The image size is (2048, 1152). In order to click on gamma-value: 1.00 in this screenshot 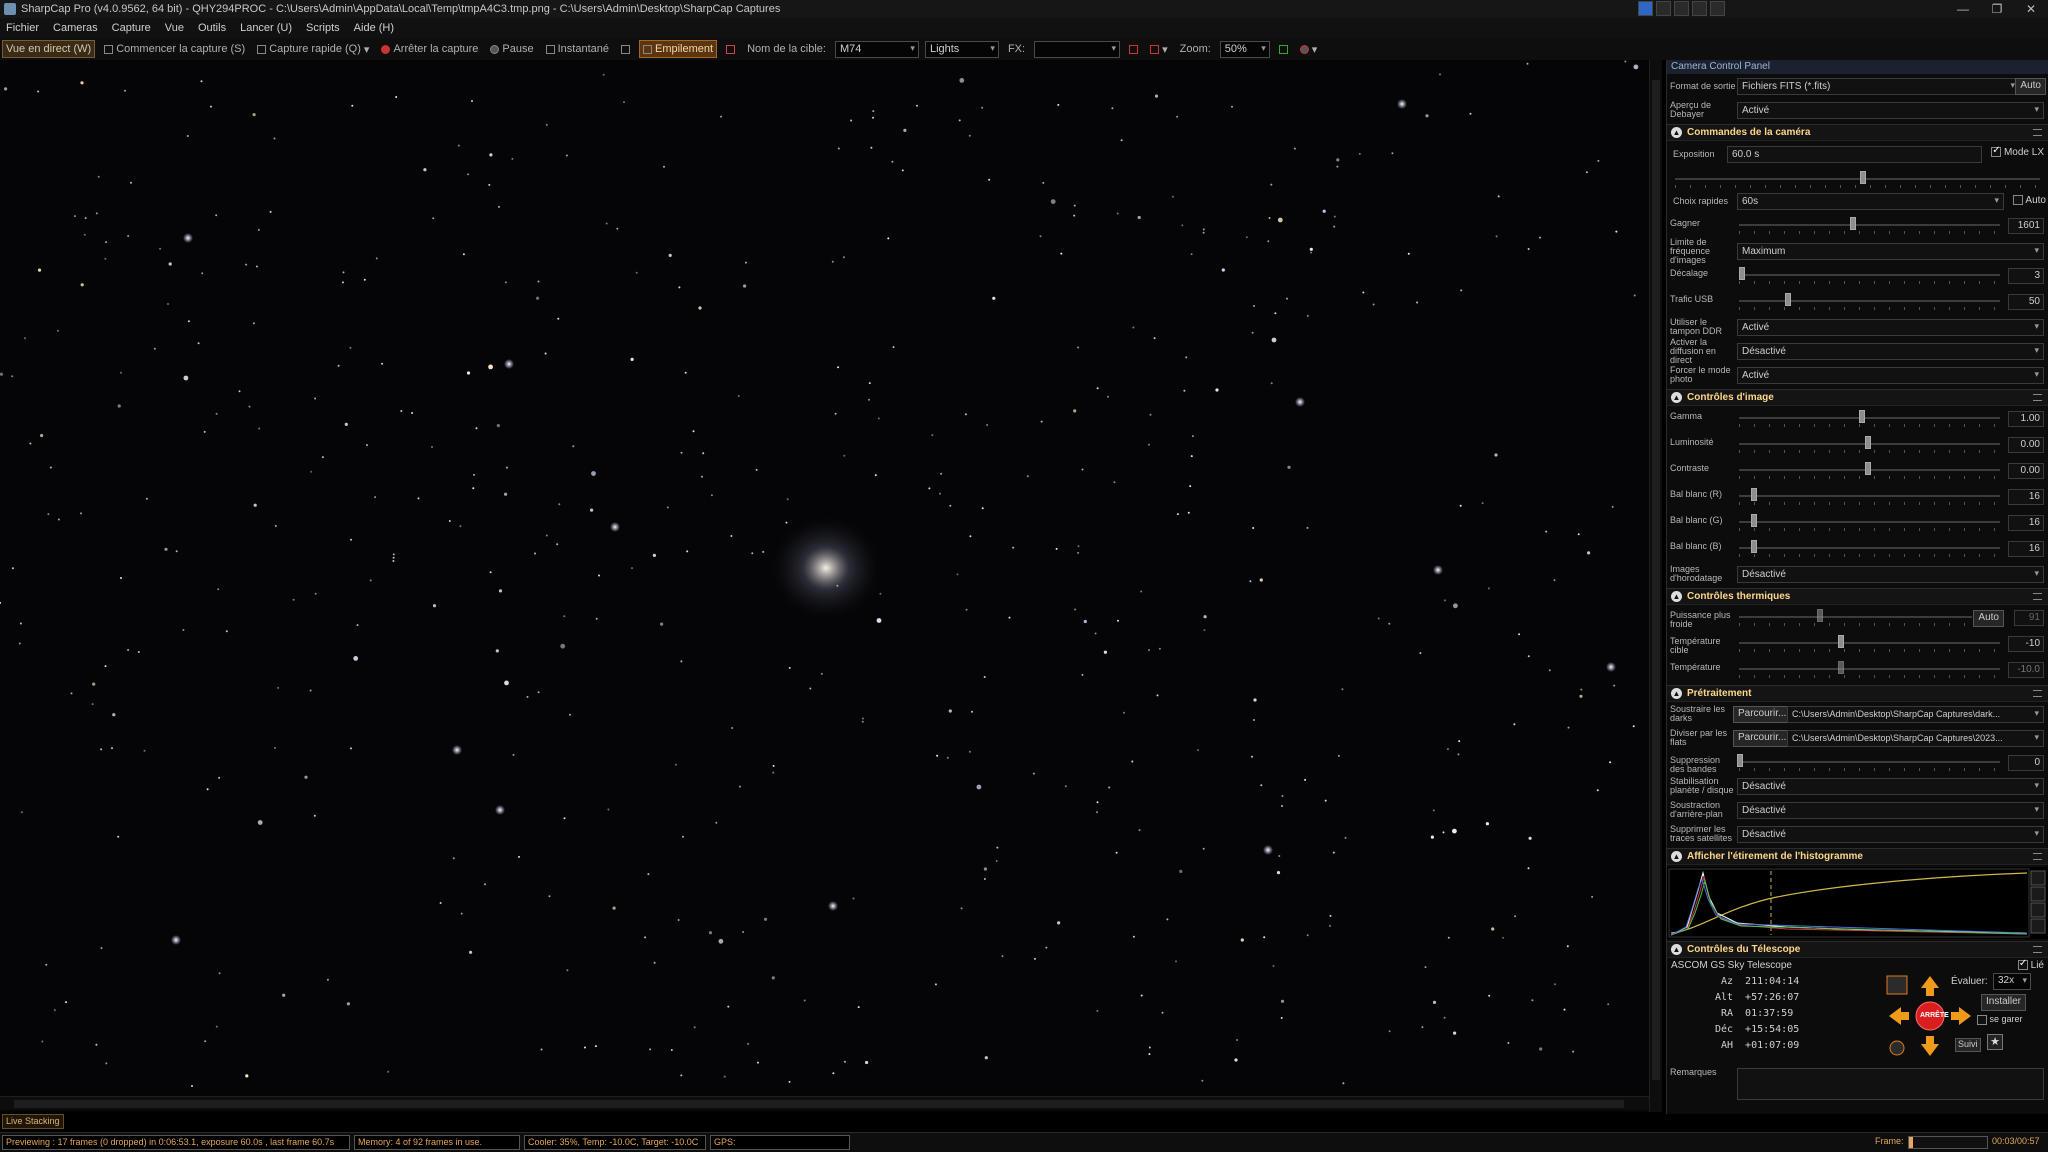, I will do `click(2026, 419)`.